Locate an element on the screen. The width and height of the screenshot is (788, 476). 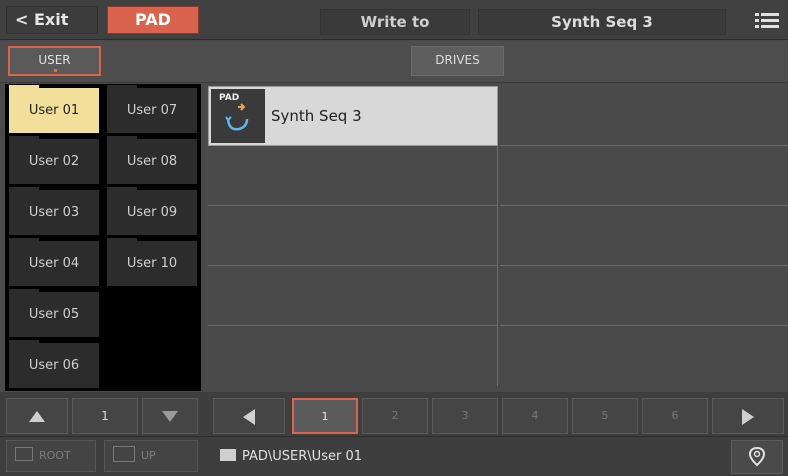
hamburger-menu-icon is located at coordinates (767, 22).